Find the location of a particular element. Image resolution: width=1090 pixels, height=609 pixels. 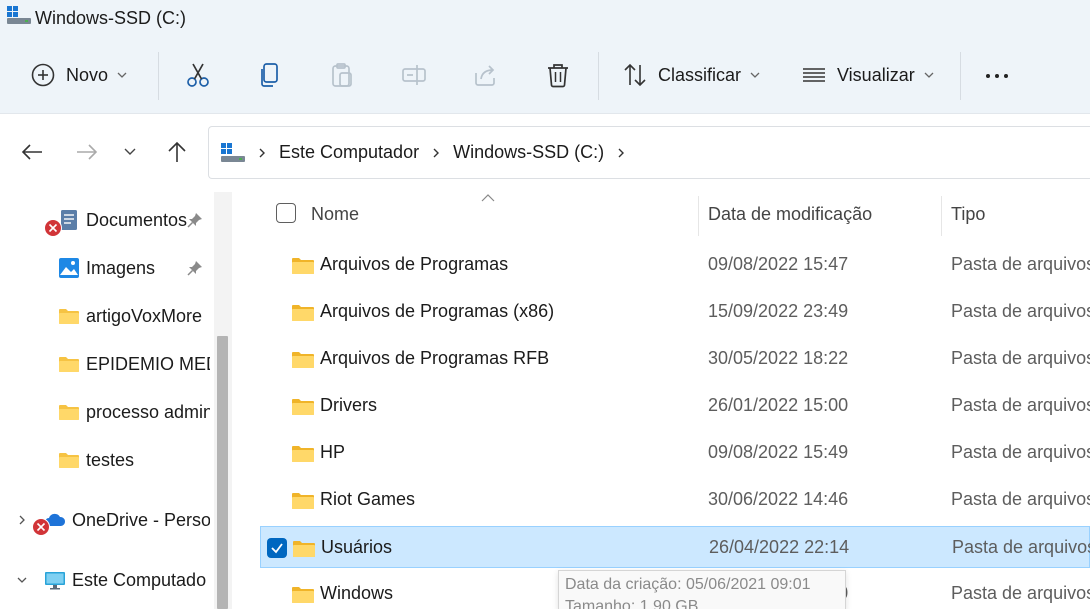

arrow-right-icon is located at coordinates (87, 152).